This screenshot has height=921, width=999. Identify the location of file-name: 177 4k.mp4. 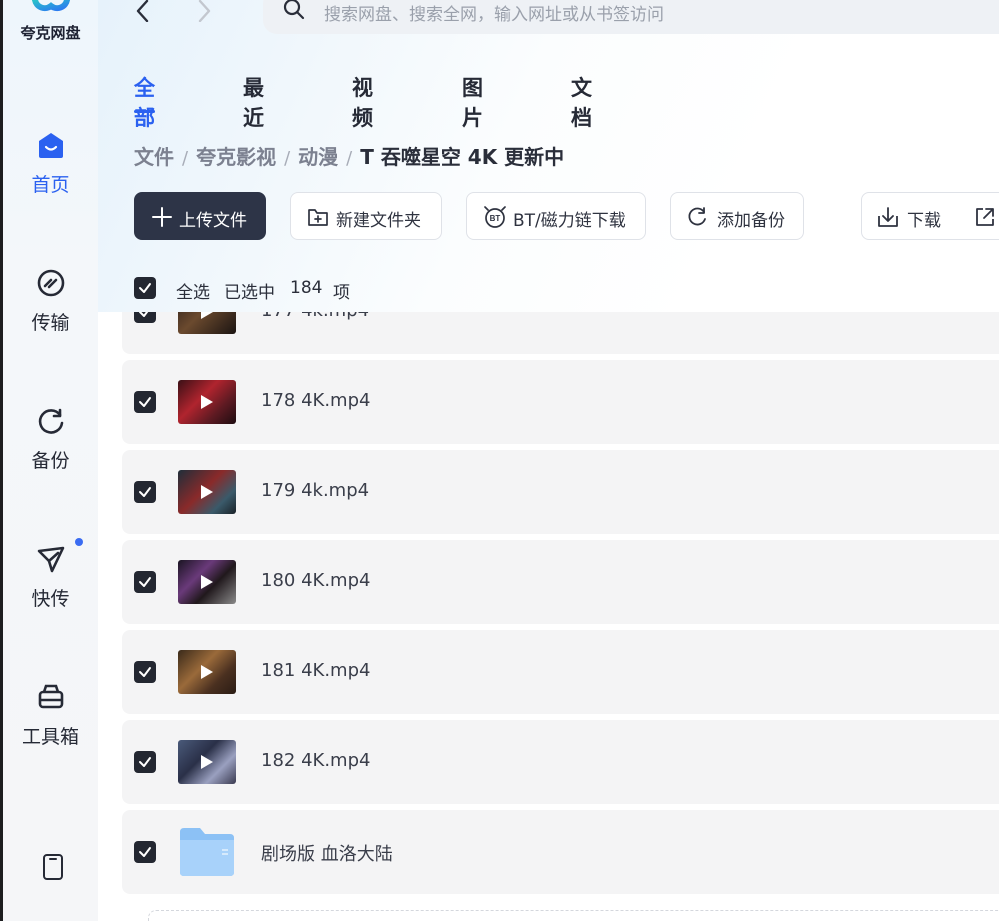
(315, 316).